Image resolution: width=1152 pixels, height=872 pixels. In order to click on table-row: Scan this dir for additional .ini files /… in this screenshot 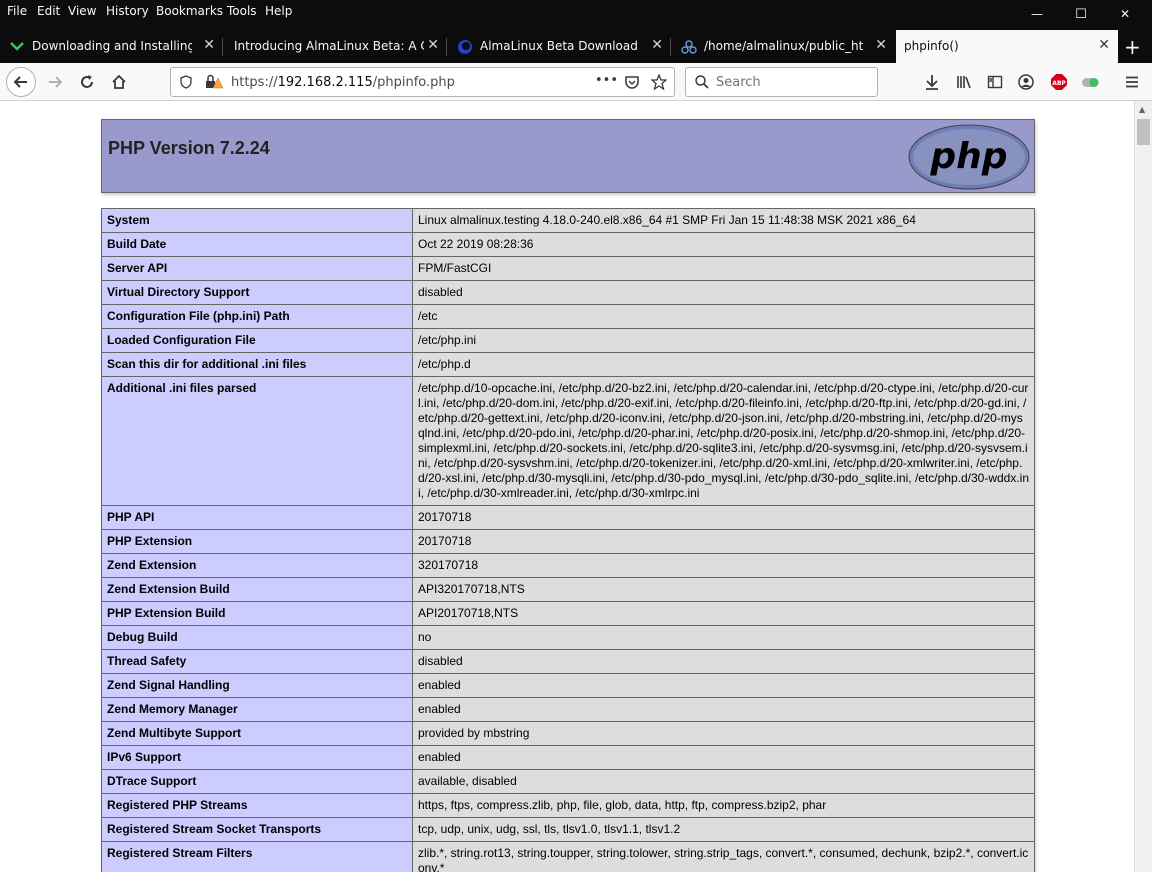, I will do `click(568, 364)`.